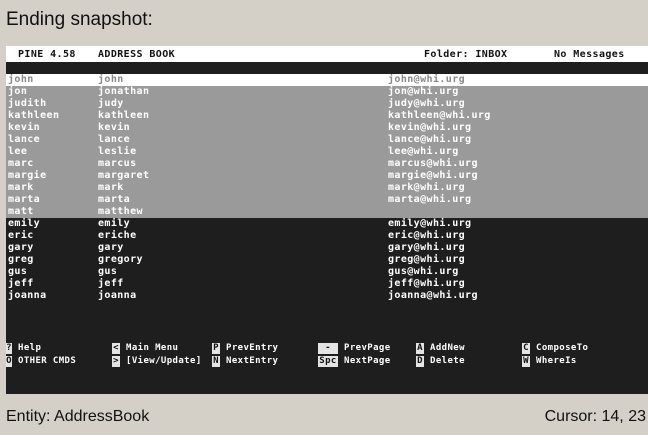 The width and height of the screenshot is (648, 435). What do you see at coordinates (120, 211) in the screenshot?
I see `entry-fullname: matthew` at bounding box center [120, 211].